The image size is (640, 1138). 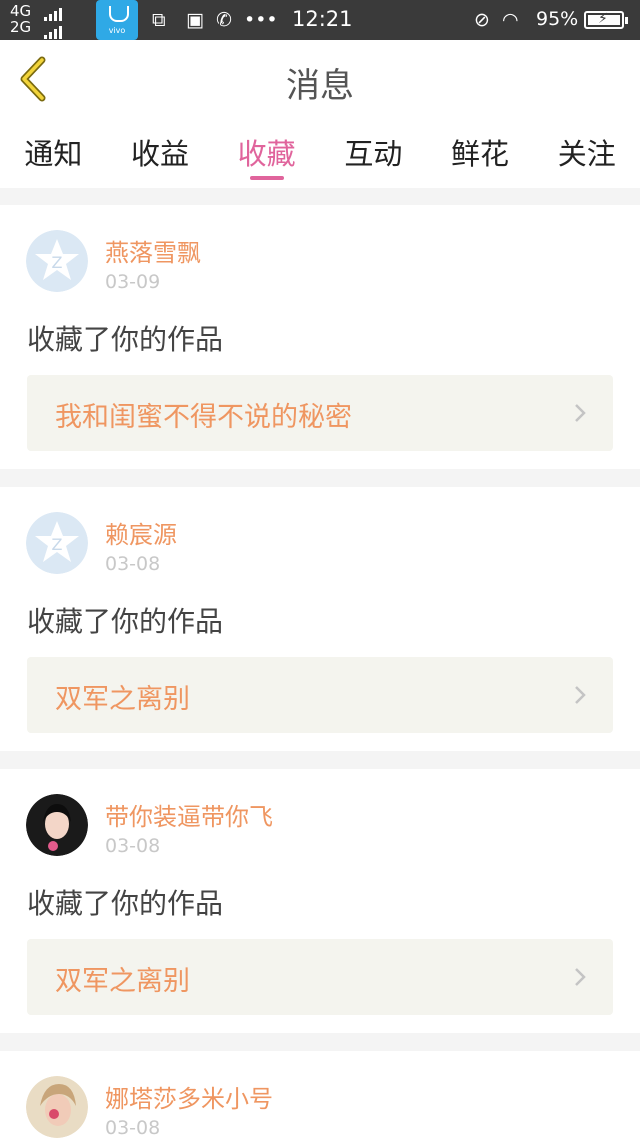 What do you see at coordinates (189, 814) in the screenshot?
I see `username: 带你装逼带你飞` at bounding box center [189, 814].